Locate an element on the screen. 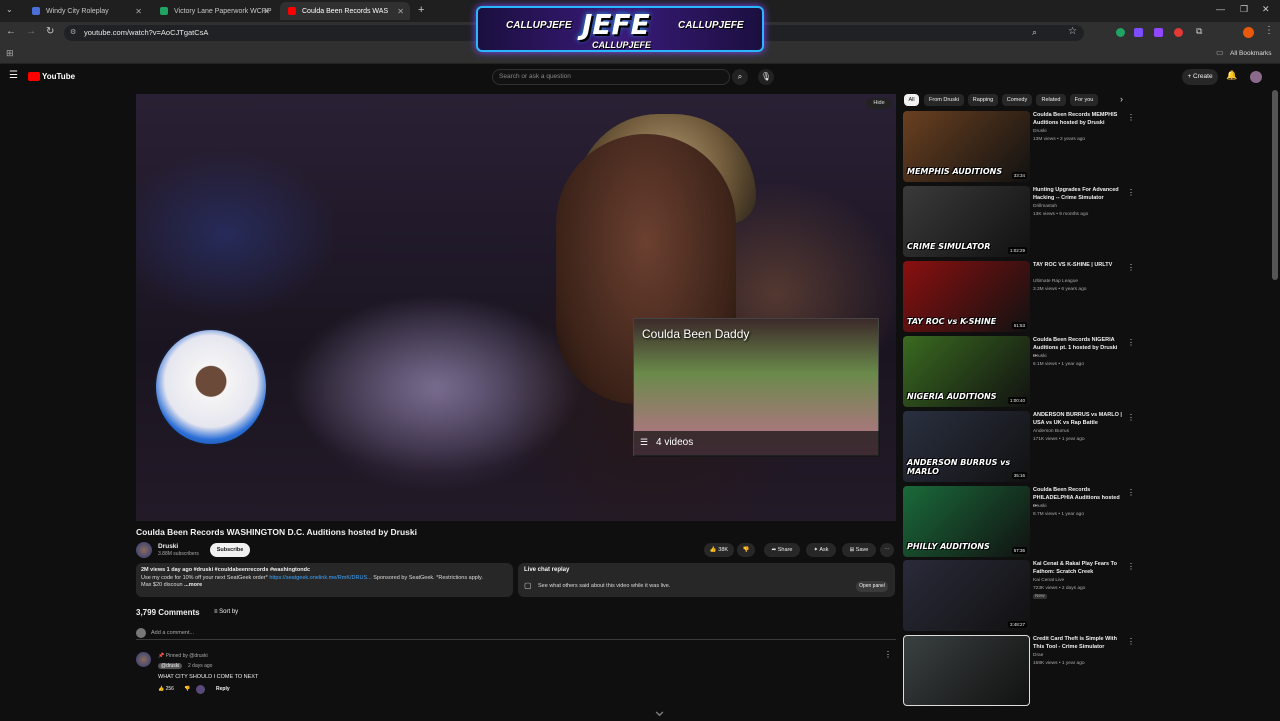 The image size is (1280, 721). commenter-avatar is located at coordinates (143, 659).